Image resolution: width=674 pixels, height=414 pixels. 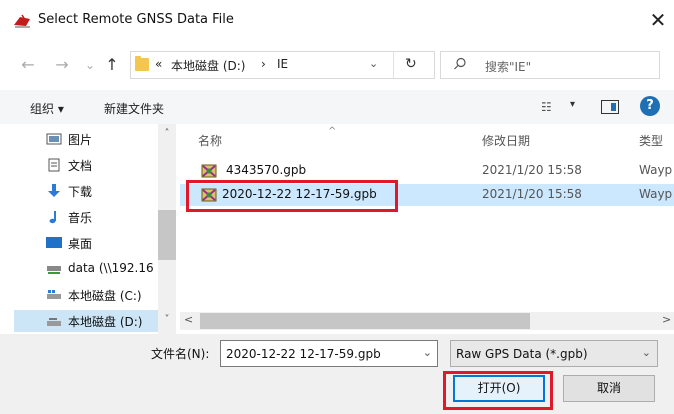 I want to click on search-placeholder: 搜索"IE", so click(x=508, y=67).